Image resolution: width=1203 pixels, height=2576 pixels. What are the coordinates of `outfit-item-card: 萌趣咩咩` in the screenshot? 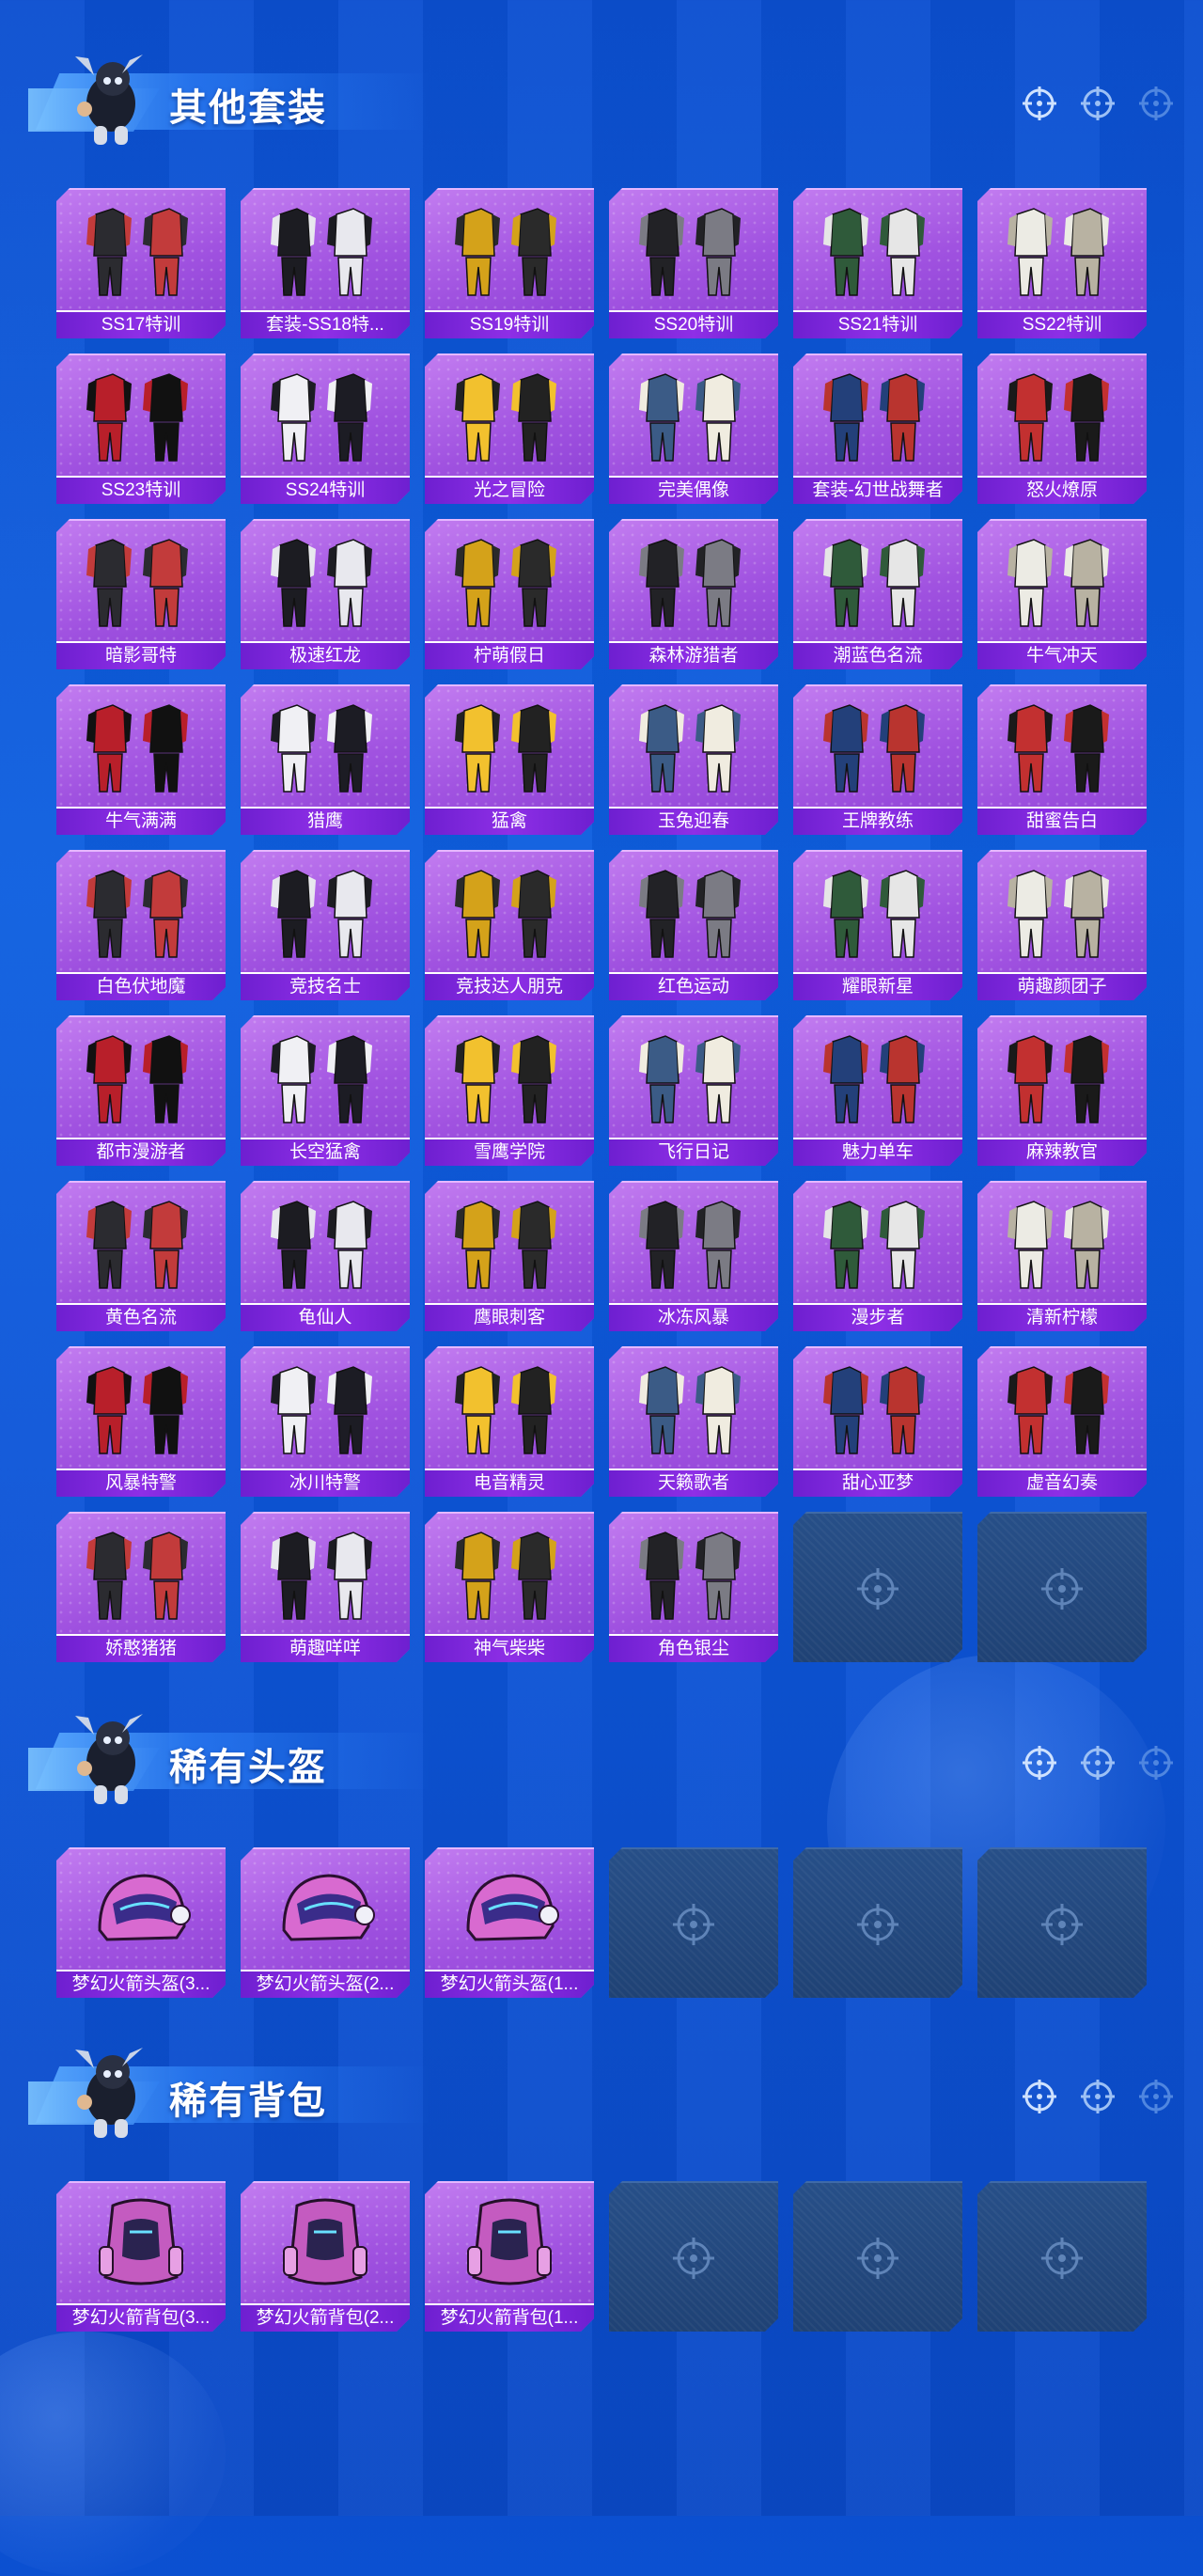 It's located at (325, 1587).